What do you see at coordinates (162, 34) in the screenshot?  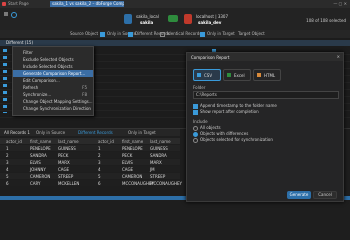 I see `identical-checkbox` at bounding box center [162, 34].